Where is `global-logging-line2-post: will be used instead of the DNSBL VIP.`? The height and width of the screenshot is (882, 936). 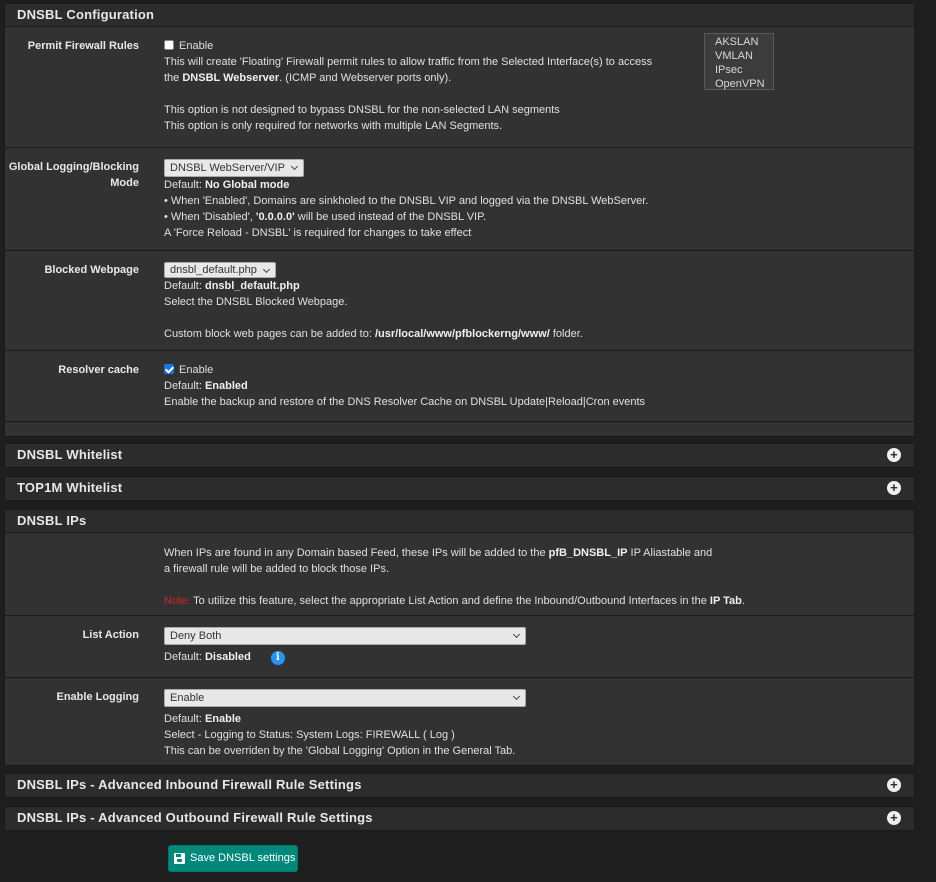 global-logging-line2-post: will be used instead of the DNSBL VIP. is located at coordinates (390, 217).